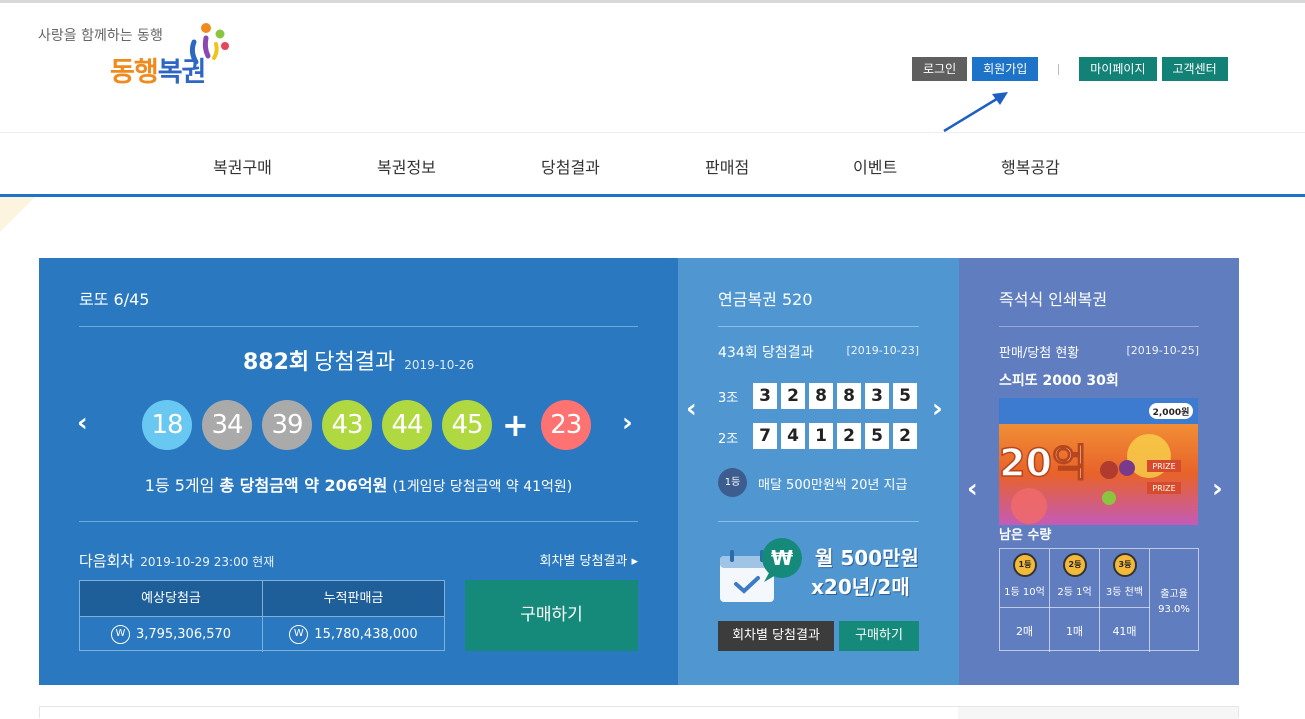  I want to click on ticket-artwork: 2,000원 20억 PRIZE PRIZE, so click(1098, 461).